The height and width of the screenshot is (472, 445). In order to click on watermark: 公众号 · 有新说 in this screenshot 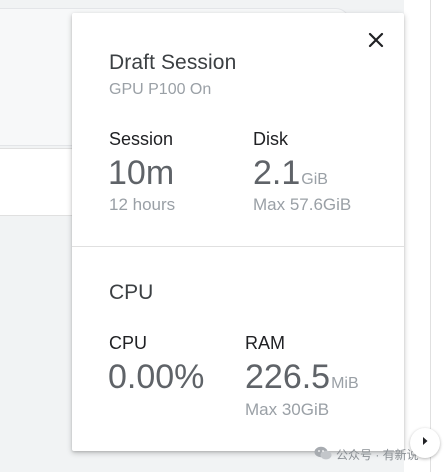, I will do `click(366, 454)`.